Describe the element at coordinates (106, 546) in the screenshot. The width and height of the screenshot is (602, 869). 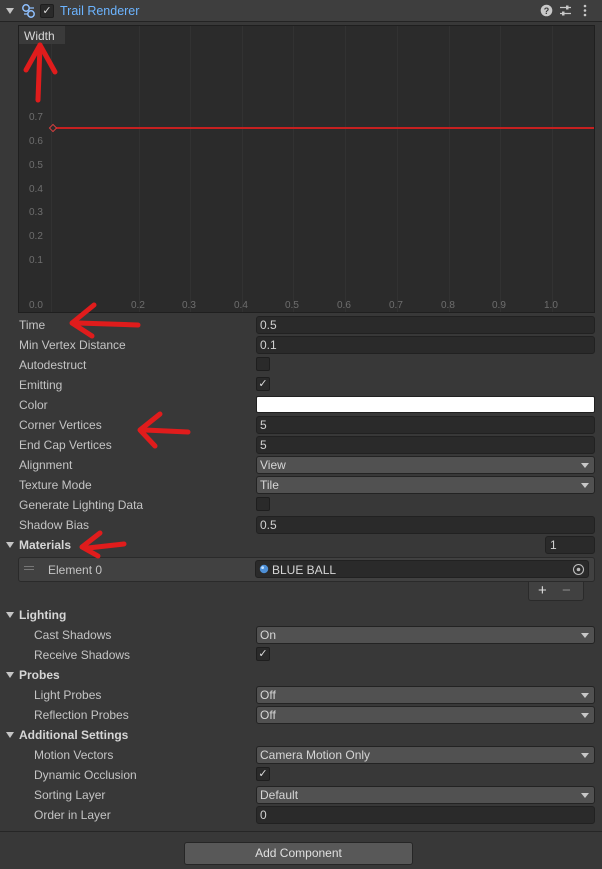
I see `annotation-arrow-materials` at that location.